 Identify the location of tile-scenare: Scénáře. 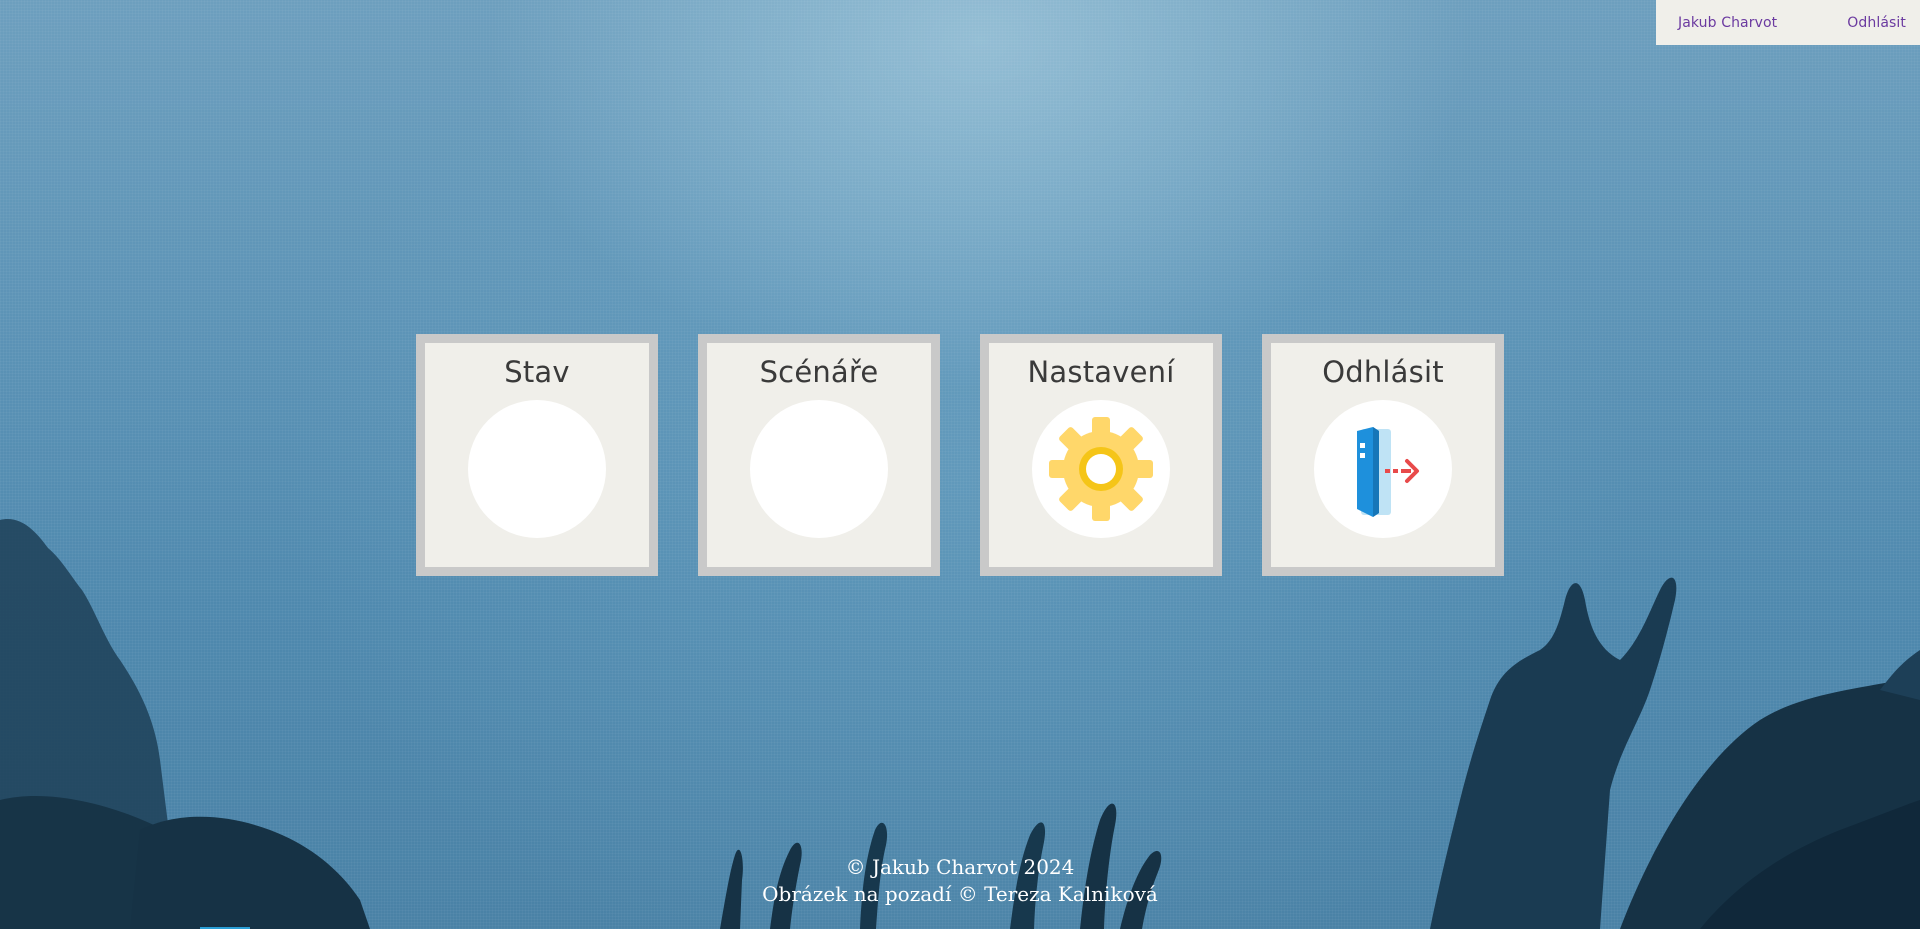
(819, 455).